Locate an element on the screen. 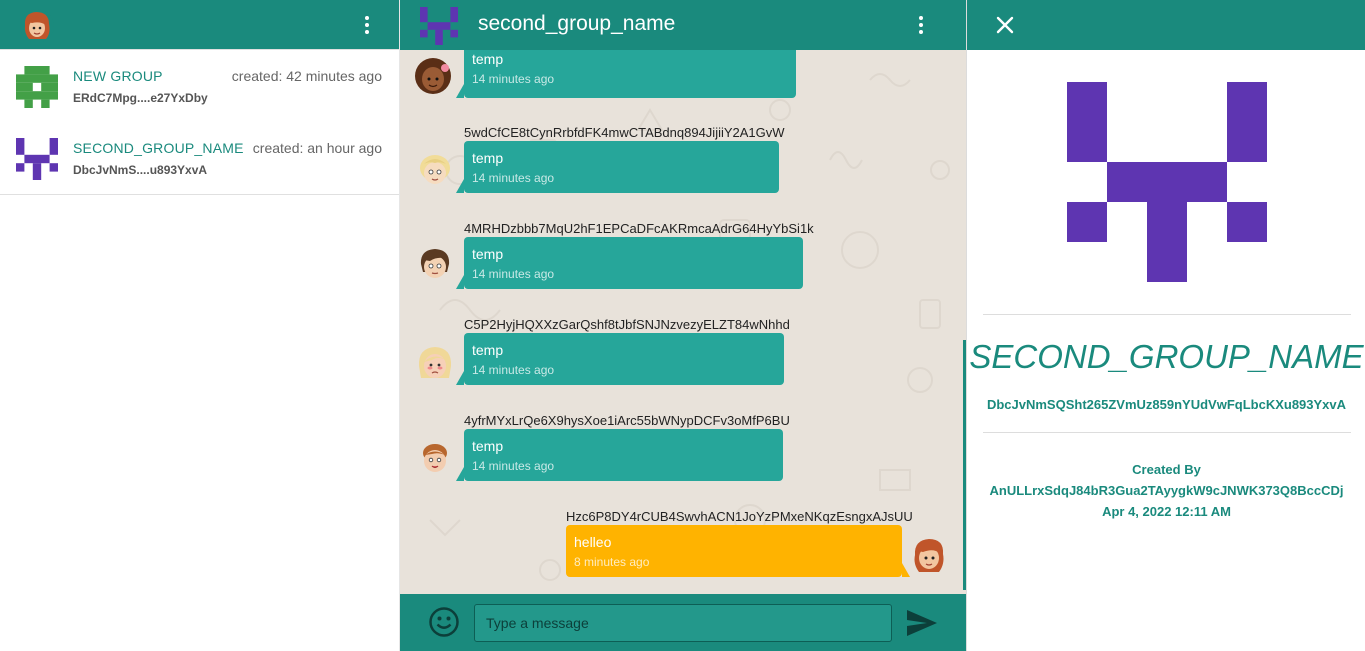 This screenshot has height=651, width=1365. group-name-title: SECOND_GROUP_NAME is located at coordinates (1166, 356).